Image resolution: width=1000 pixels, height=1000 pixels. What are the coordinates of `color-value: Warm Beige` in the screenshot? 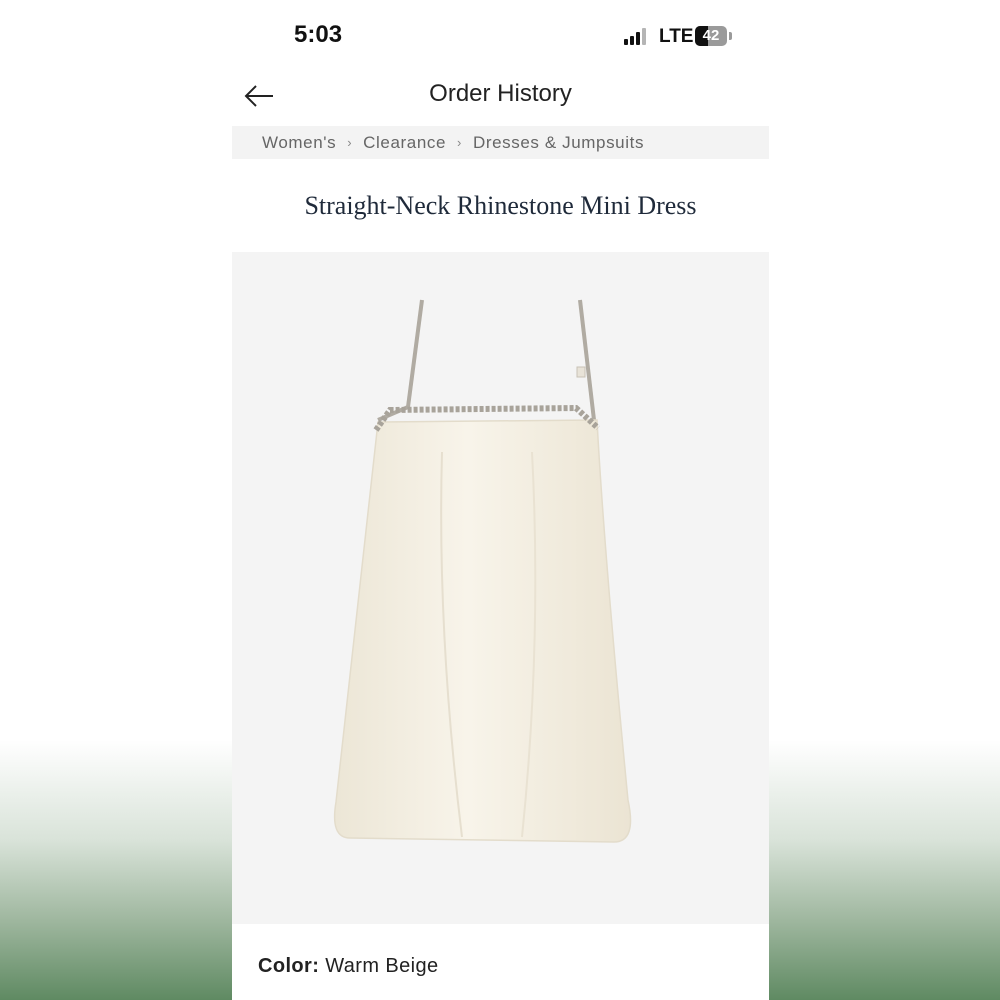 It's located at (382, 966).